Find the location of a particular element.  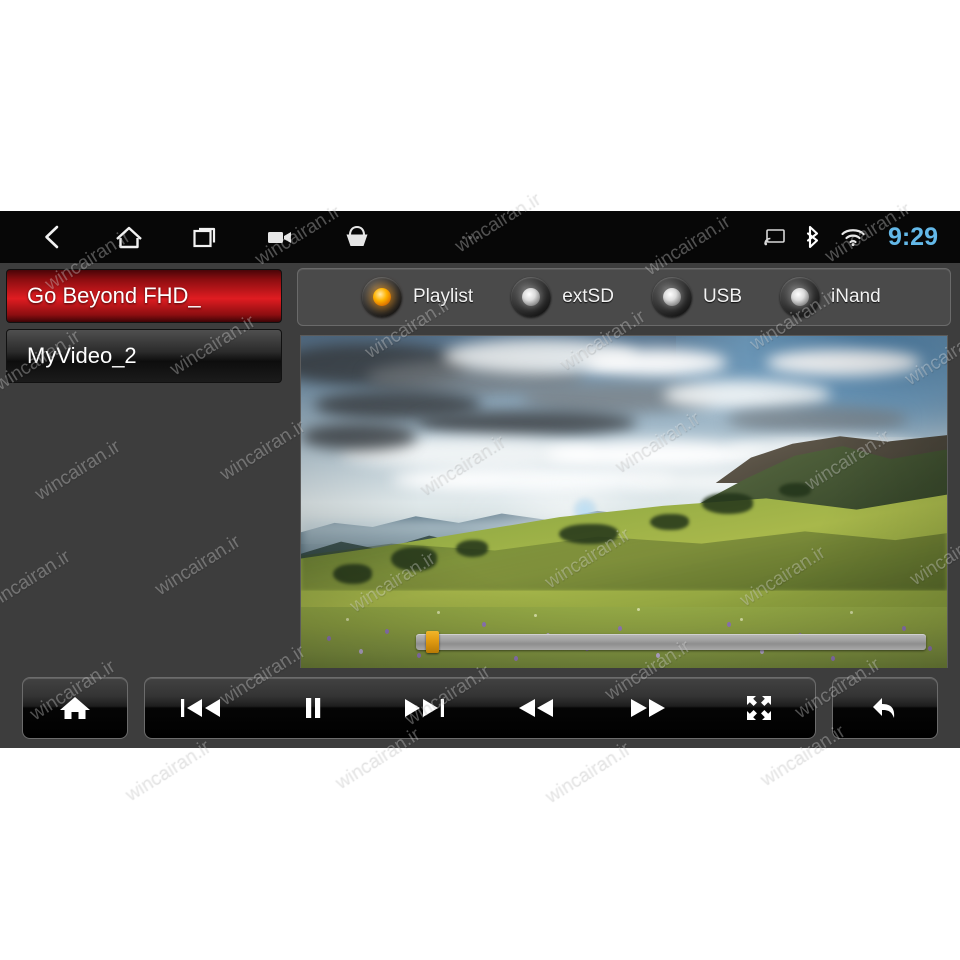

source-tab-usb: USB is located at coordinates (697, 297).